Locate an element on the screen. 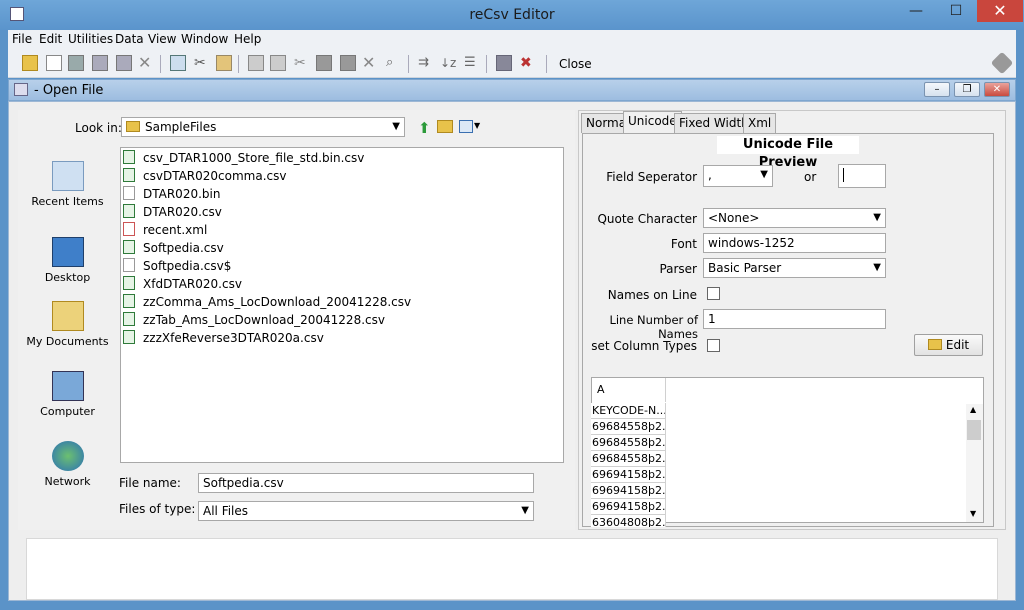 This screenshot has height=610, width=1024. file-list-item: recent.xml is located at coordinates (342, 230).